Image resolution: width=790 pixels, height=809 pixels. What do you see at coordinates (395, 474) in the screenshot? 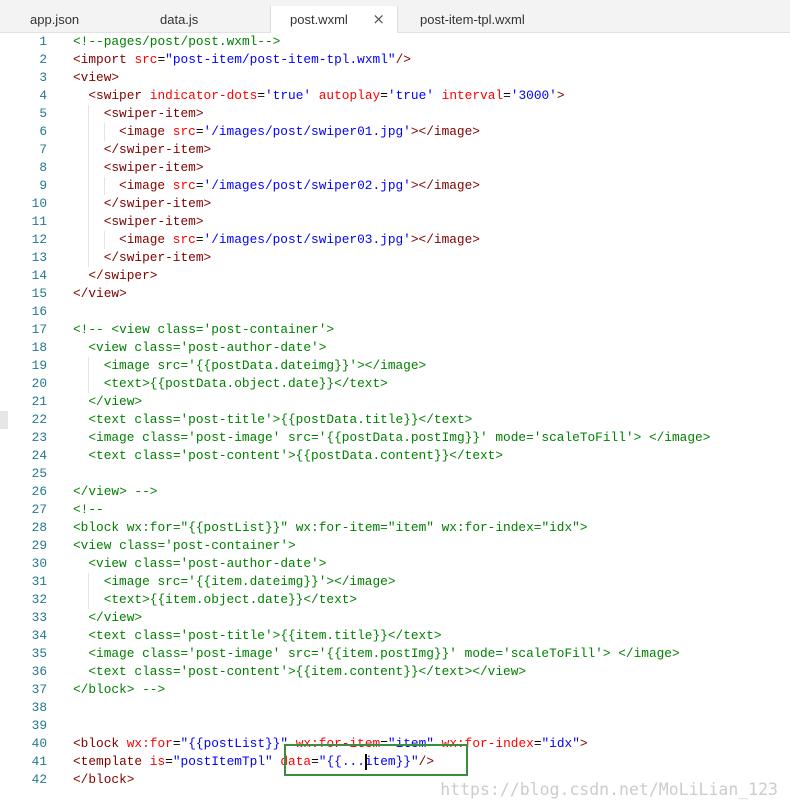
I see `code-line: 25` at bounding box center [395, 474].